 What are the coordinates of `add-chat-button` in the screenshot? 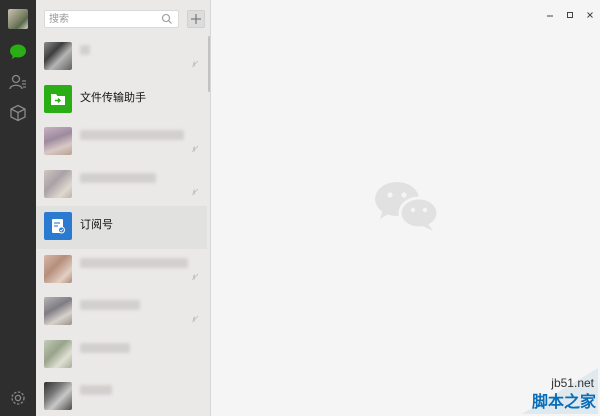 It's located at (196, 19).